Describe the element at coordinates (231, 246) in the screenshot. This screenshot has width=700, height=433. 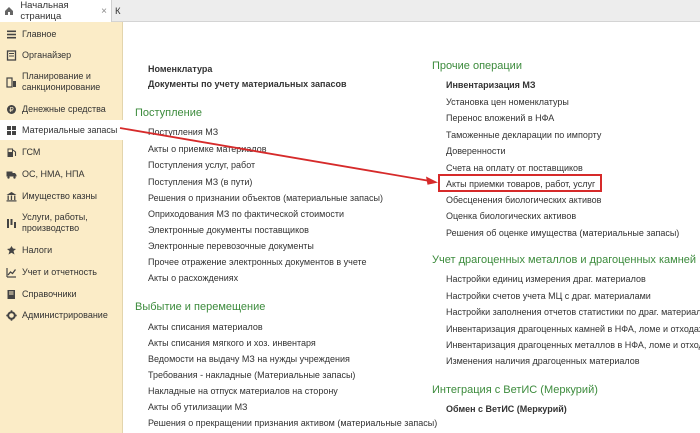
I see `link-receipt-7: Электронные перевозочные документы` at that location.